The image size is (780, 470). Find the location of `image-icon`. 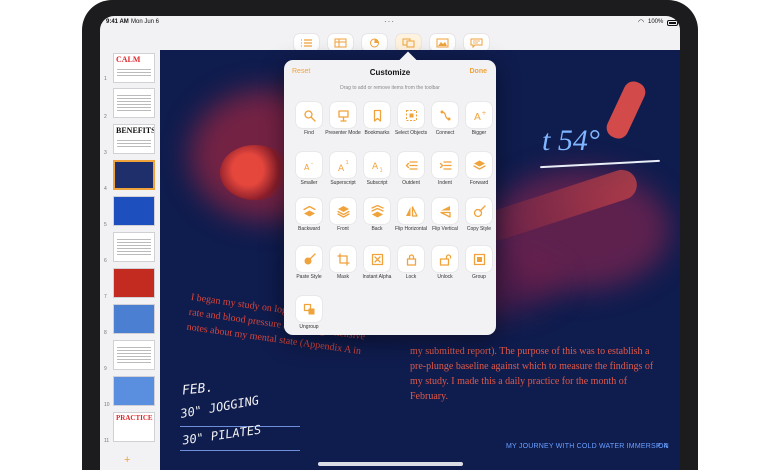

image-icon is located at coordinates (442, 42).